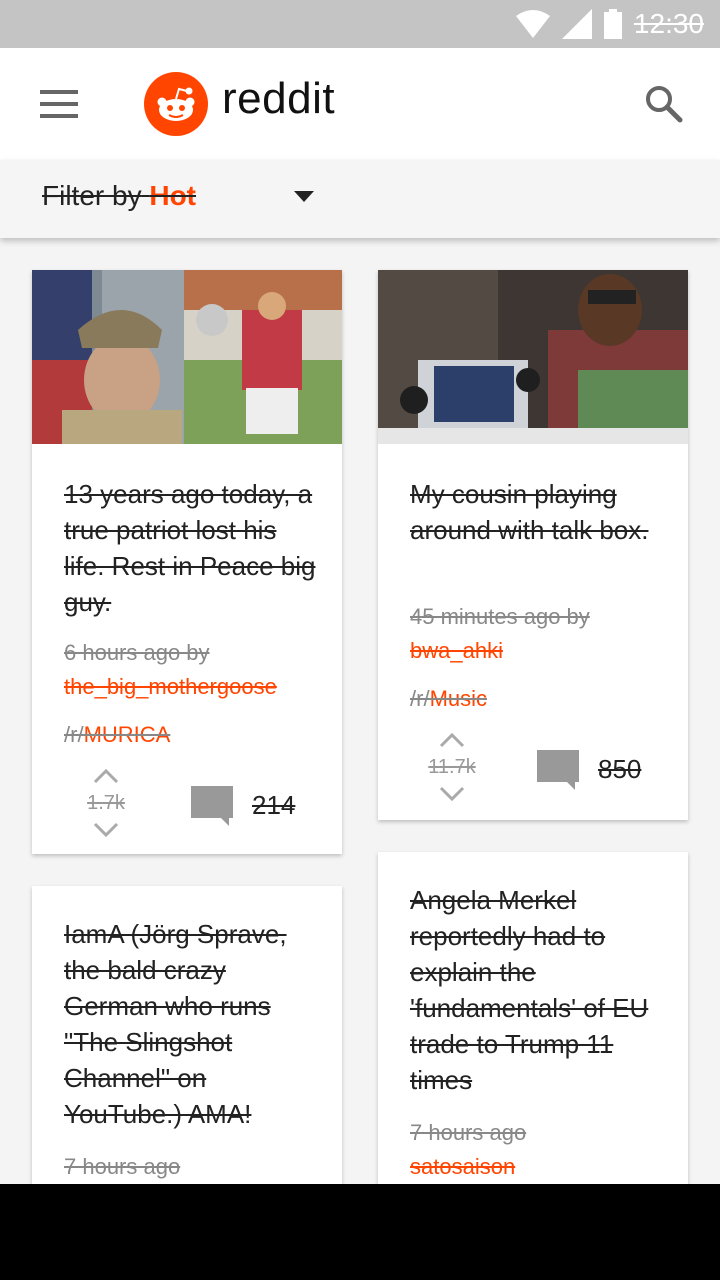 Image resolution: width=720 pixels, height=1280 pixels. What do you see at coordinates (173, 195) in the screenshot?
I see `filter-value: Hot` at bounding box center [173, 195].